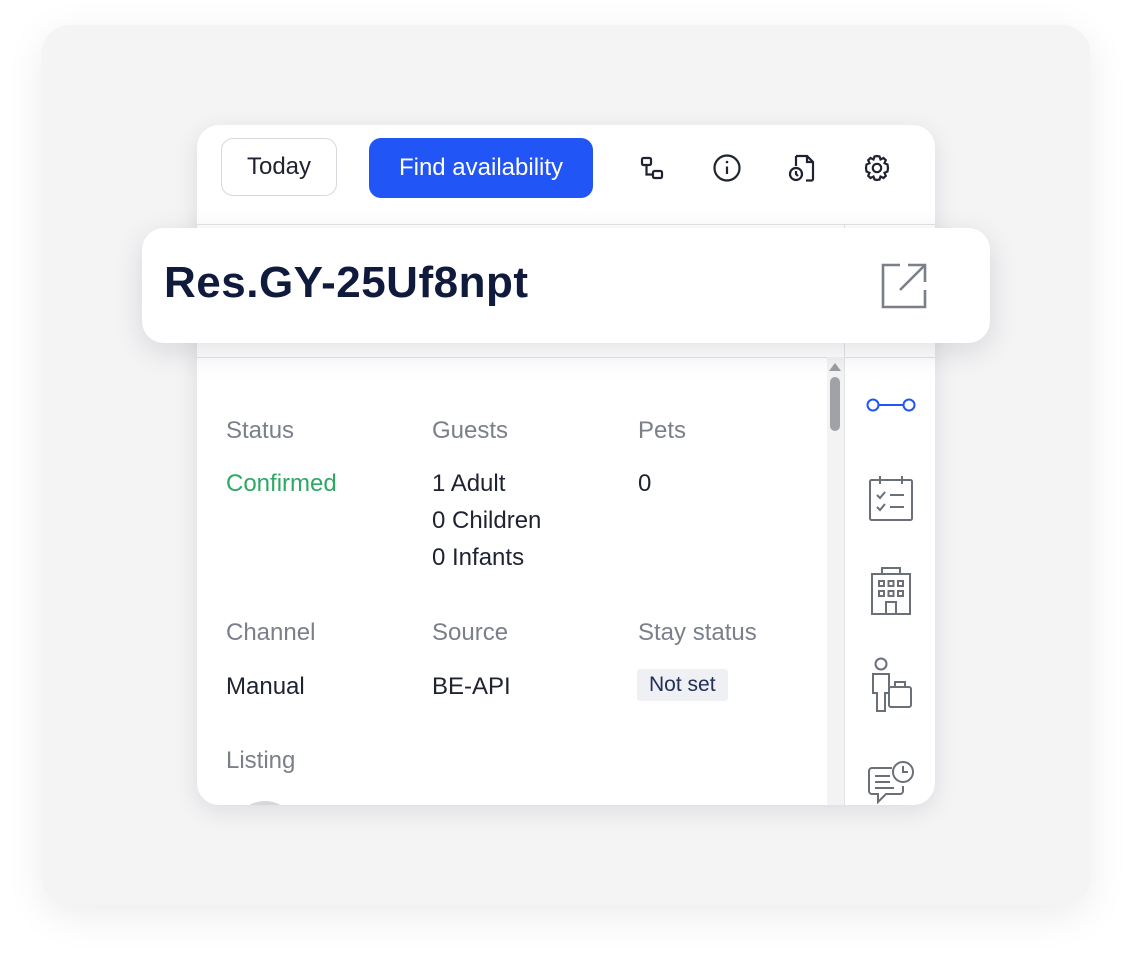 Image resolution: width=1132 pixels, height=964 pixels. Describe the element at coordinates (470, 632) in the screenshot. I see `source-label: Source` at that location.